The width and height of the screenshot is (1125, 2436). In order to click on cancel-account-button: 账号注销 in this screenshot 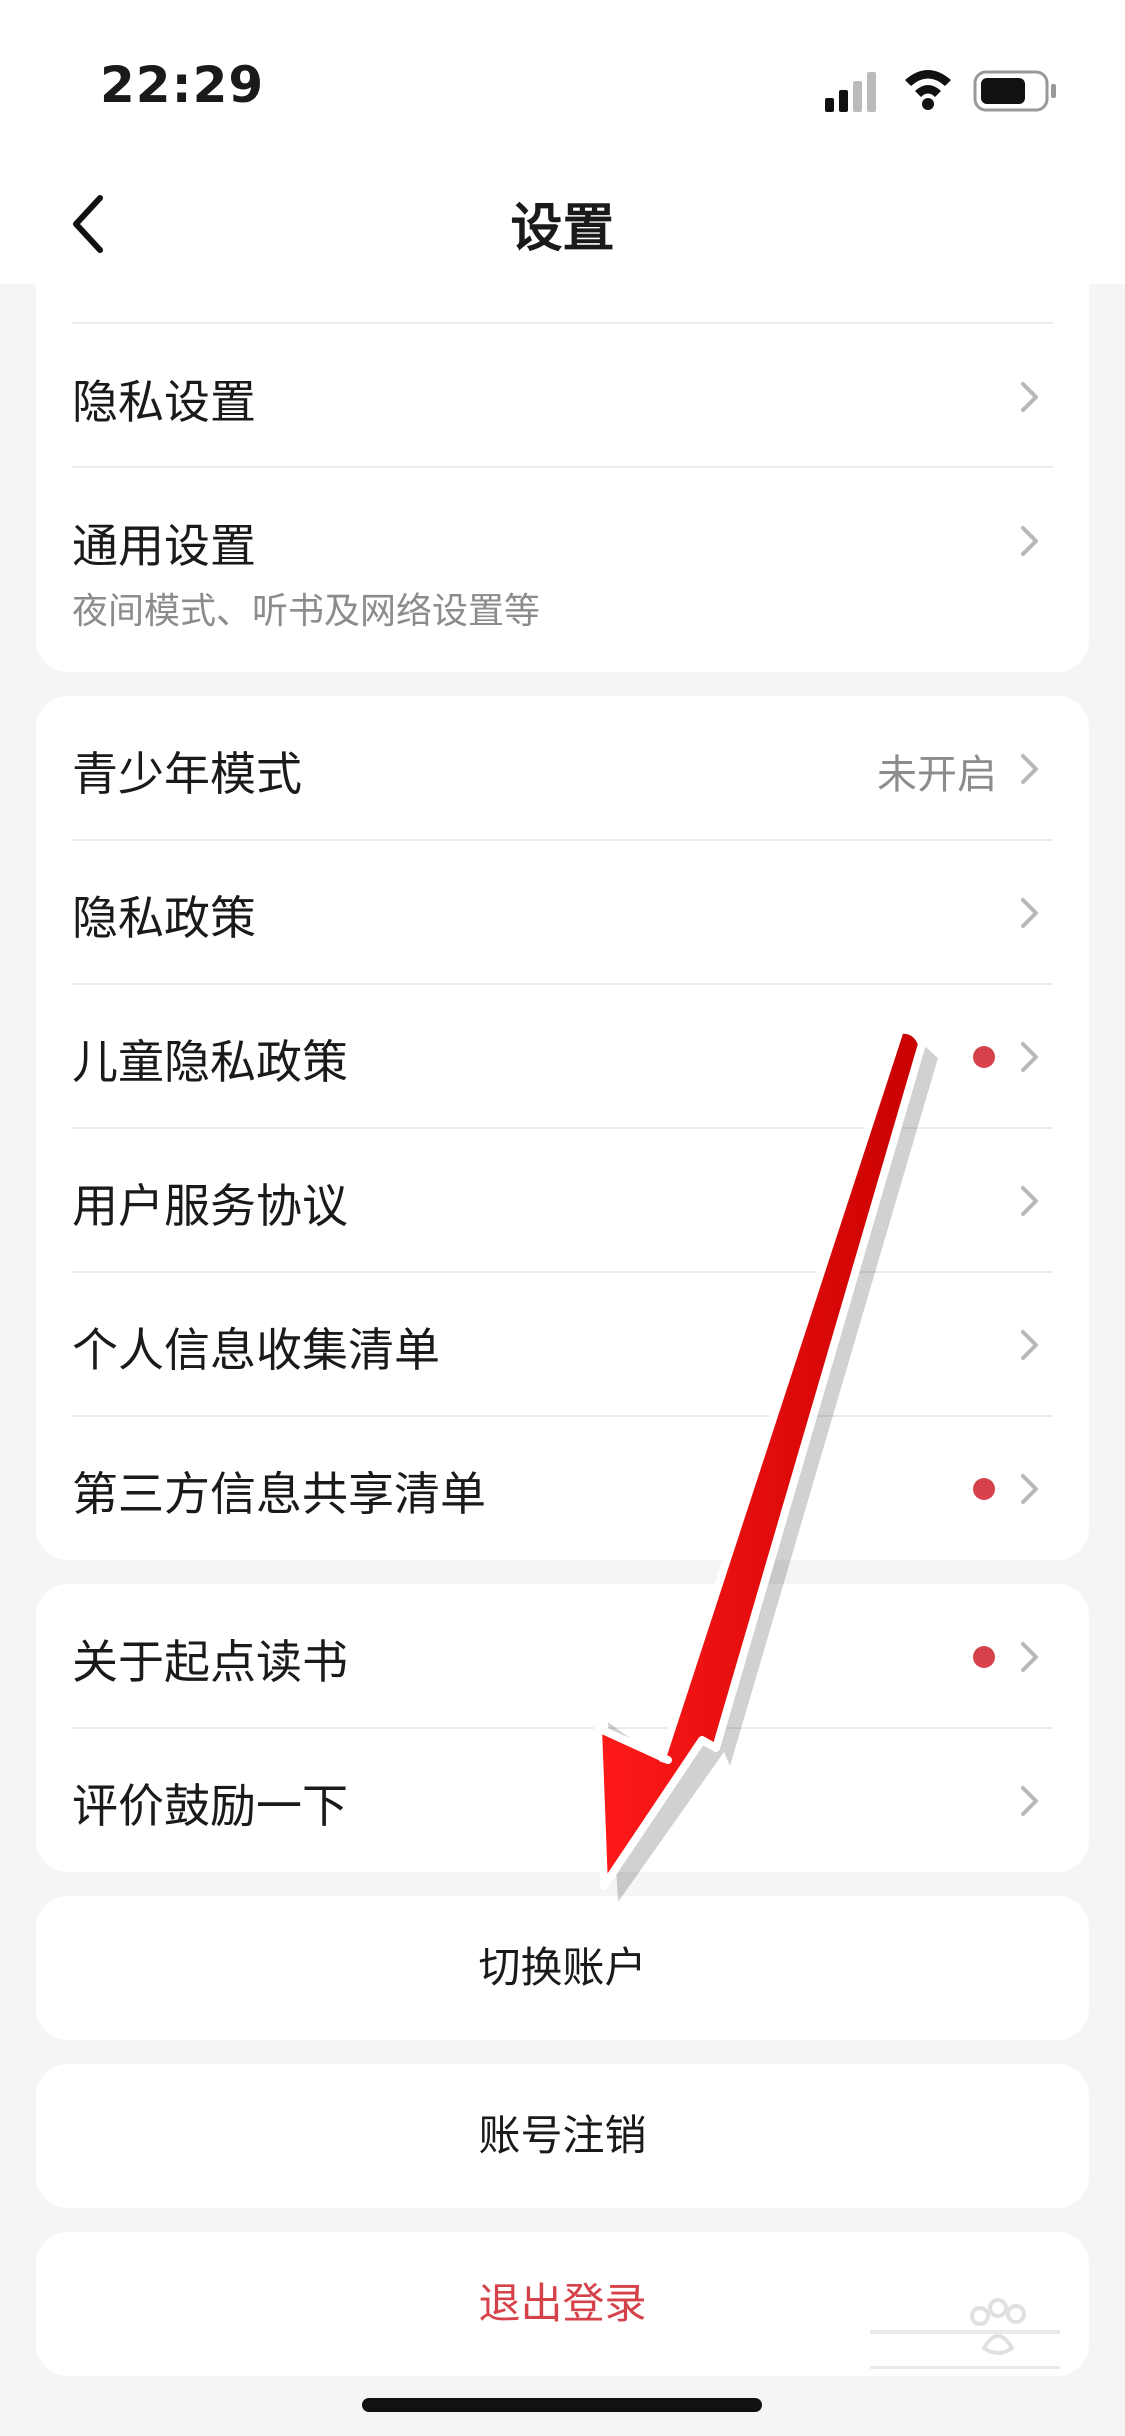, I will do `click(562, 2136)`.